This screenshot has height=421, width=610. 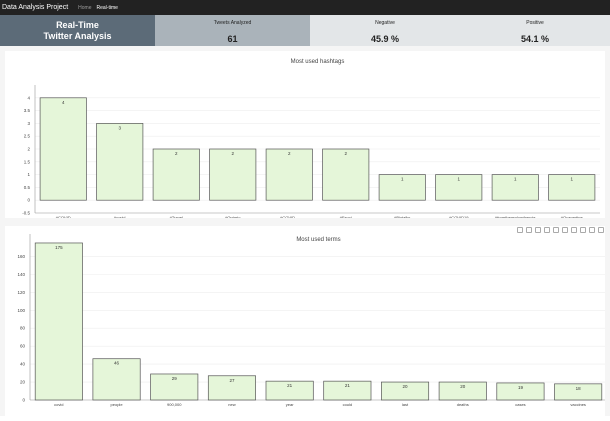 What do you see at coordinates (535, 23) in the screenshot?
I see `positive-label: Positive` at bounding box center [535, 23].